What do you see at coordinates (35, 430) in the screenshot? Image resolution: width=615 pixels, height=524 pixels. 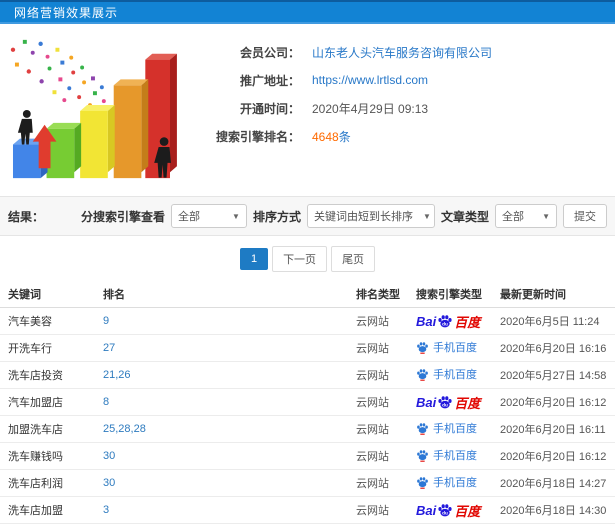 I see `keyword-cell: 加盟洗车店` at bounding box center [35, 430].